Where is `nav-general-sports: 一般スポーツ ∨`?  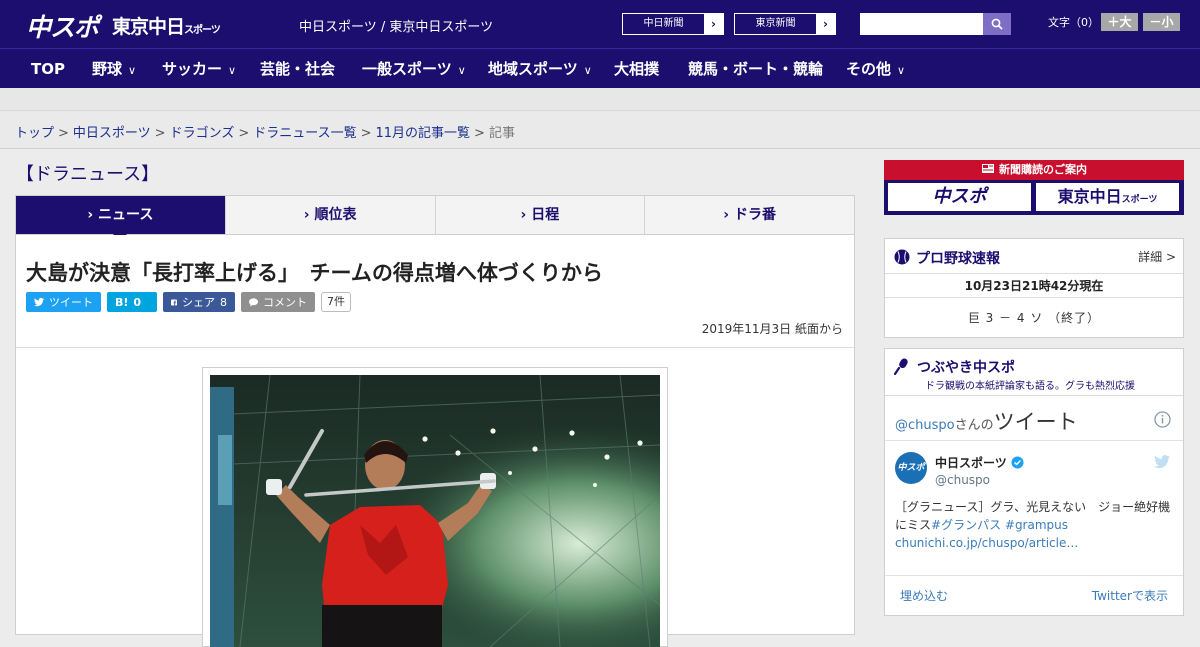
nav-general-sports: 一般スポーツ ∨ is located at coordinates (414, 69).